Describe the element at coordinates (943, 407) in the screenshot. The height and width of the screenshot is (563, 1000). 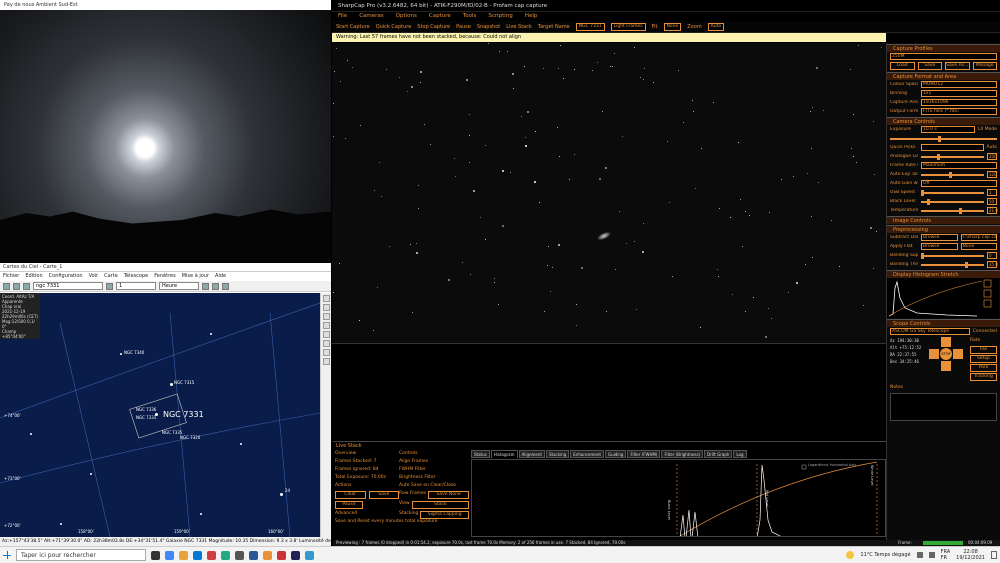
I see `notes-textarea` at that location.